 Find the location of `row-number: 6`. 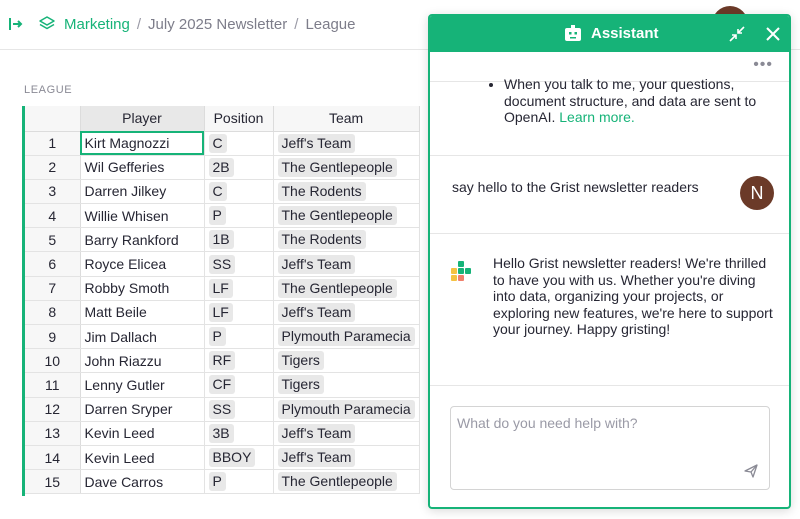

row-number: 6 is located at coordinates (53, 264).